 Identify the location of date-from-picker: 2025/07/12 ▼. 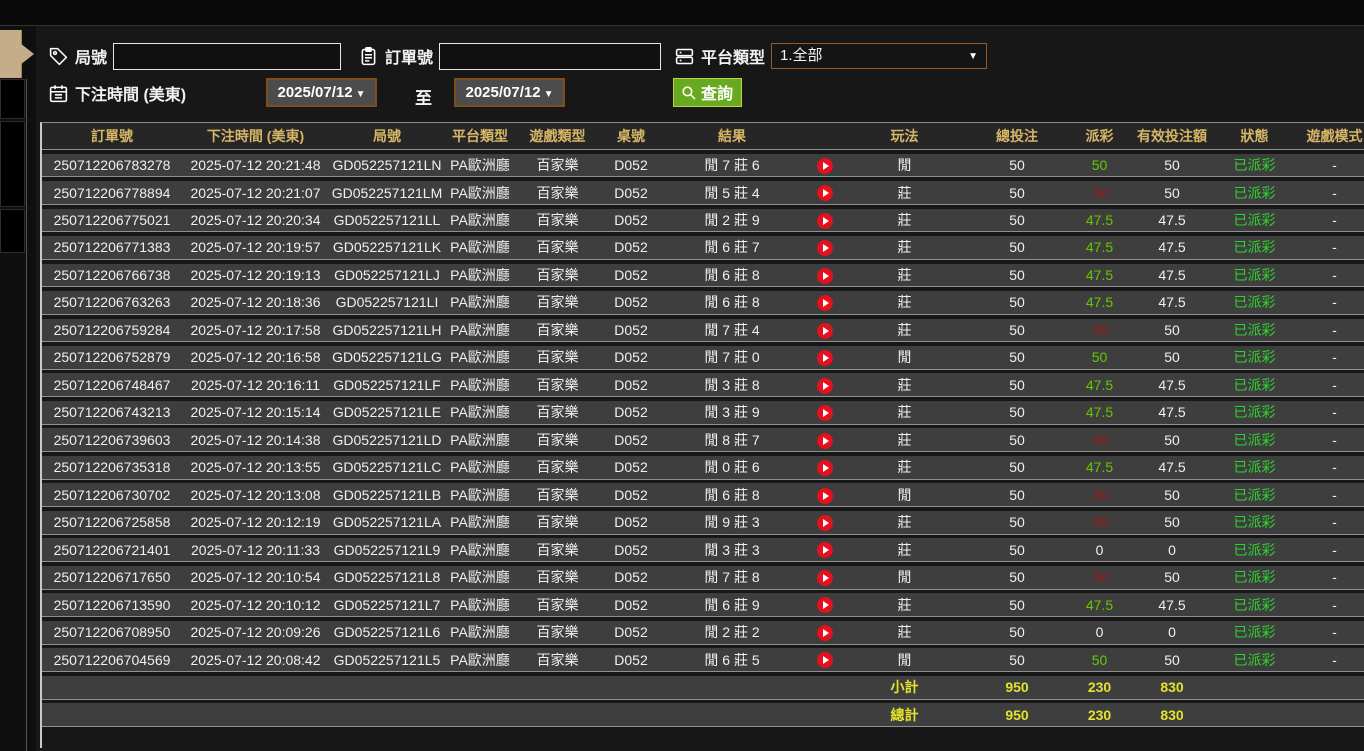
(321, 92).